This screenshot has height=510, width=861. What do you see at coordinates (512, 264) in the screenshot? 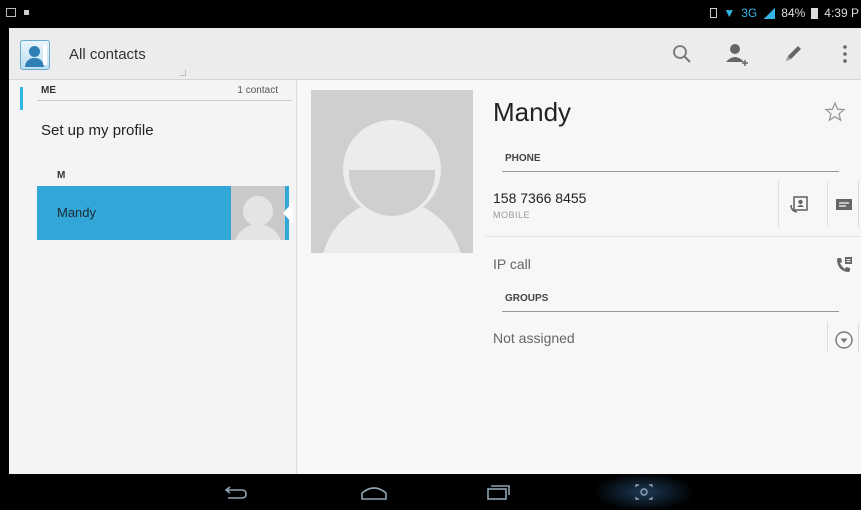
I see `ip-call-item: IP call` at bounding box center [512, 264].